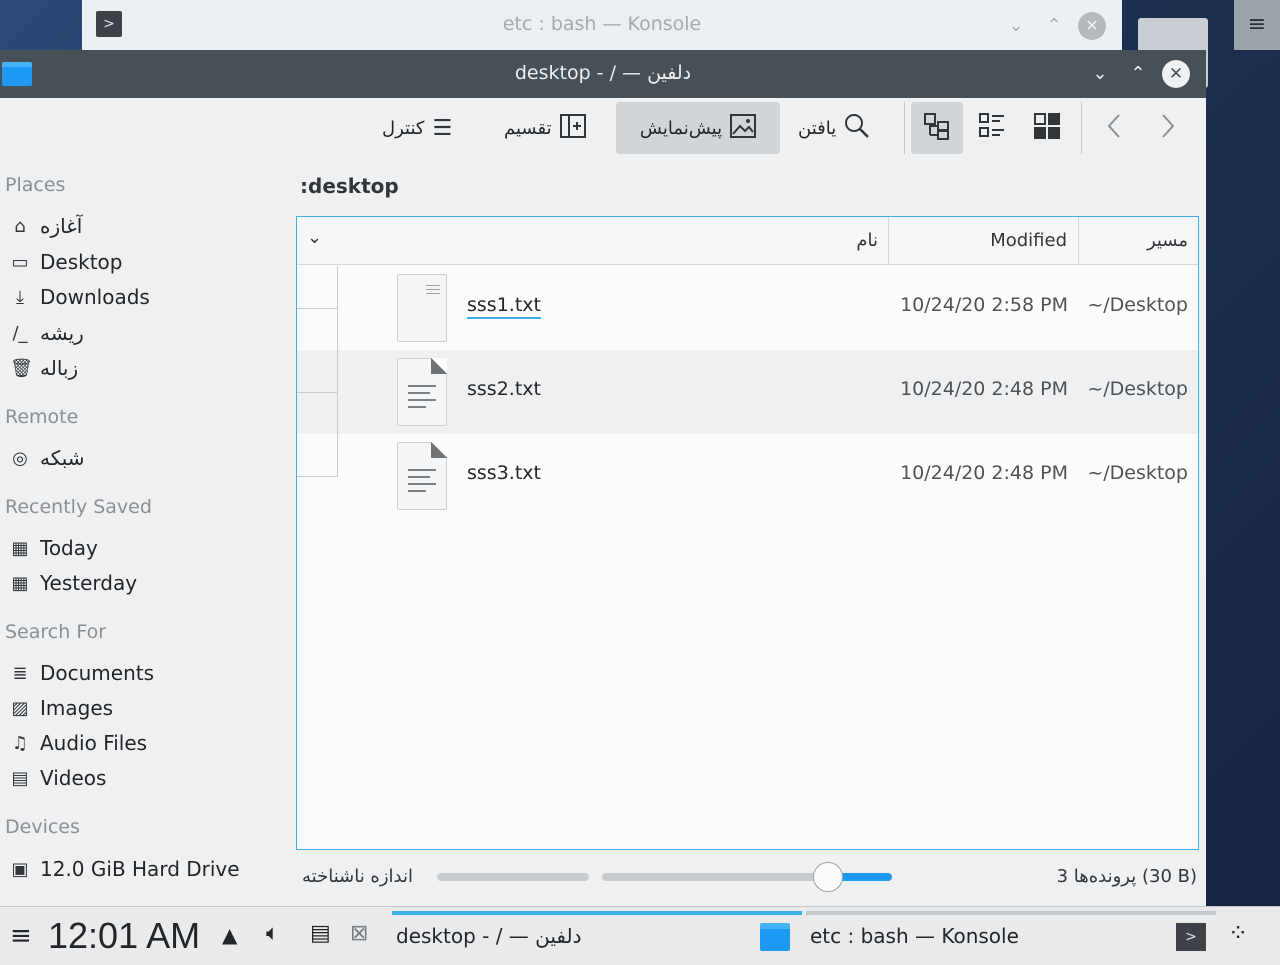  Describe the element at coordinates (504, 306) in the screenshot. I see `file-name: sss1.txt` at that location.